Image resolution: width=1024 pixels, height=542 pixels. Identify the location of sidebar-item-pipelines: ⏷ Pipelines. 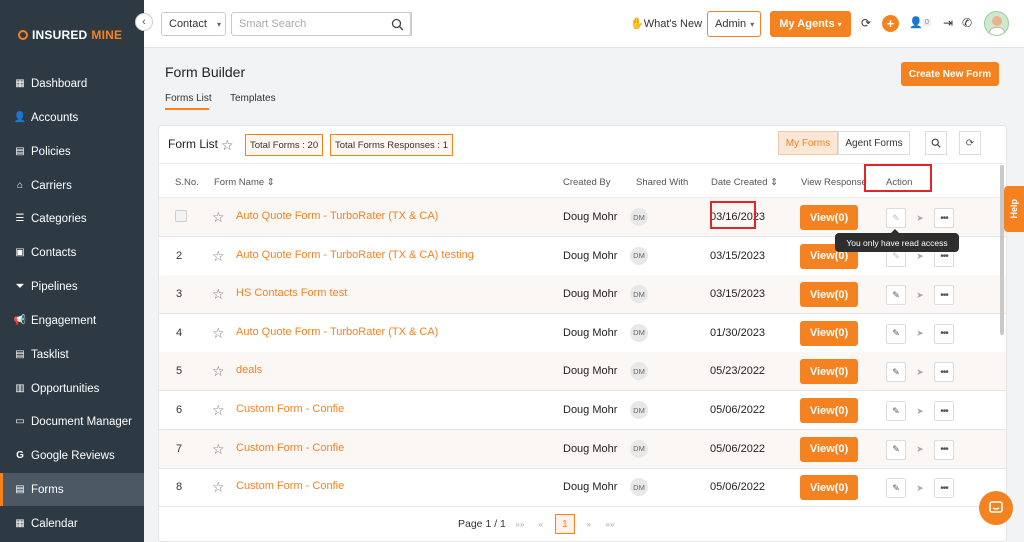
(72, 286).